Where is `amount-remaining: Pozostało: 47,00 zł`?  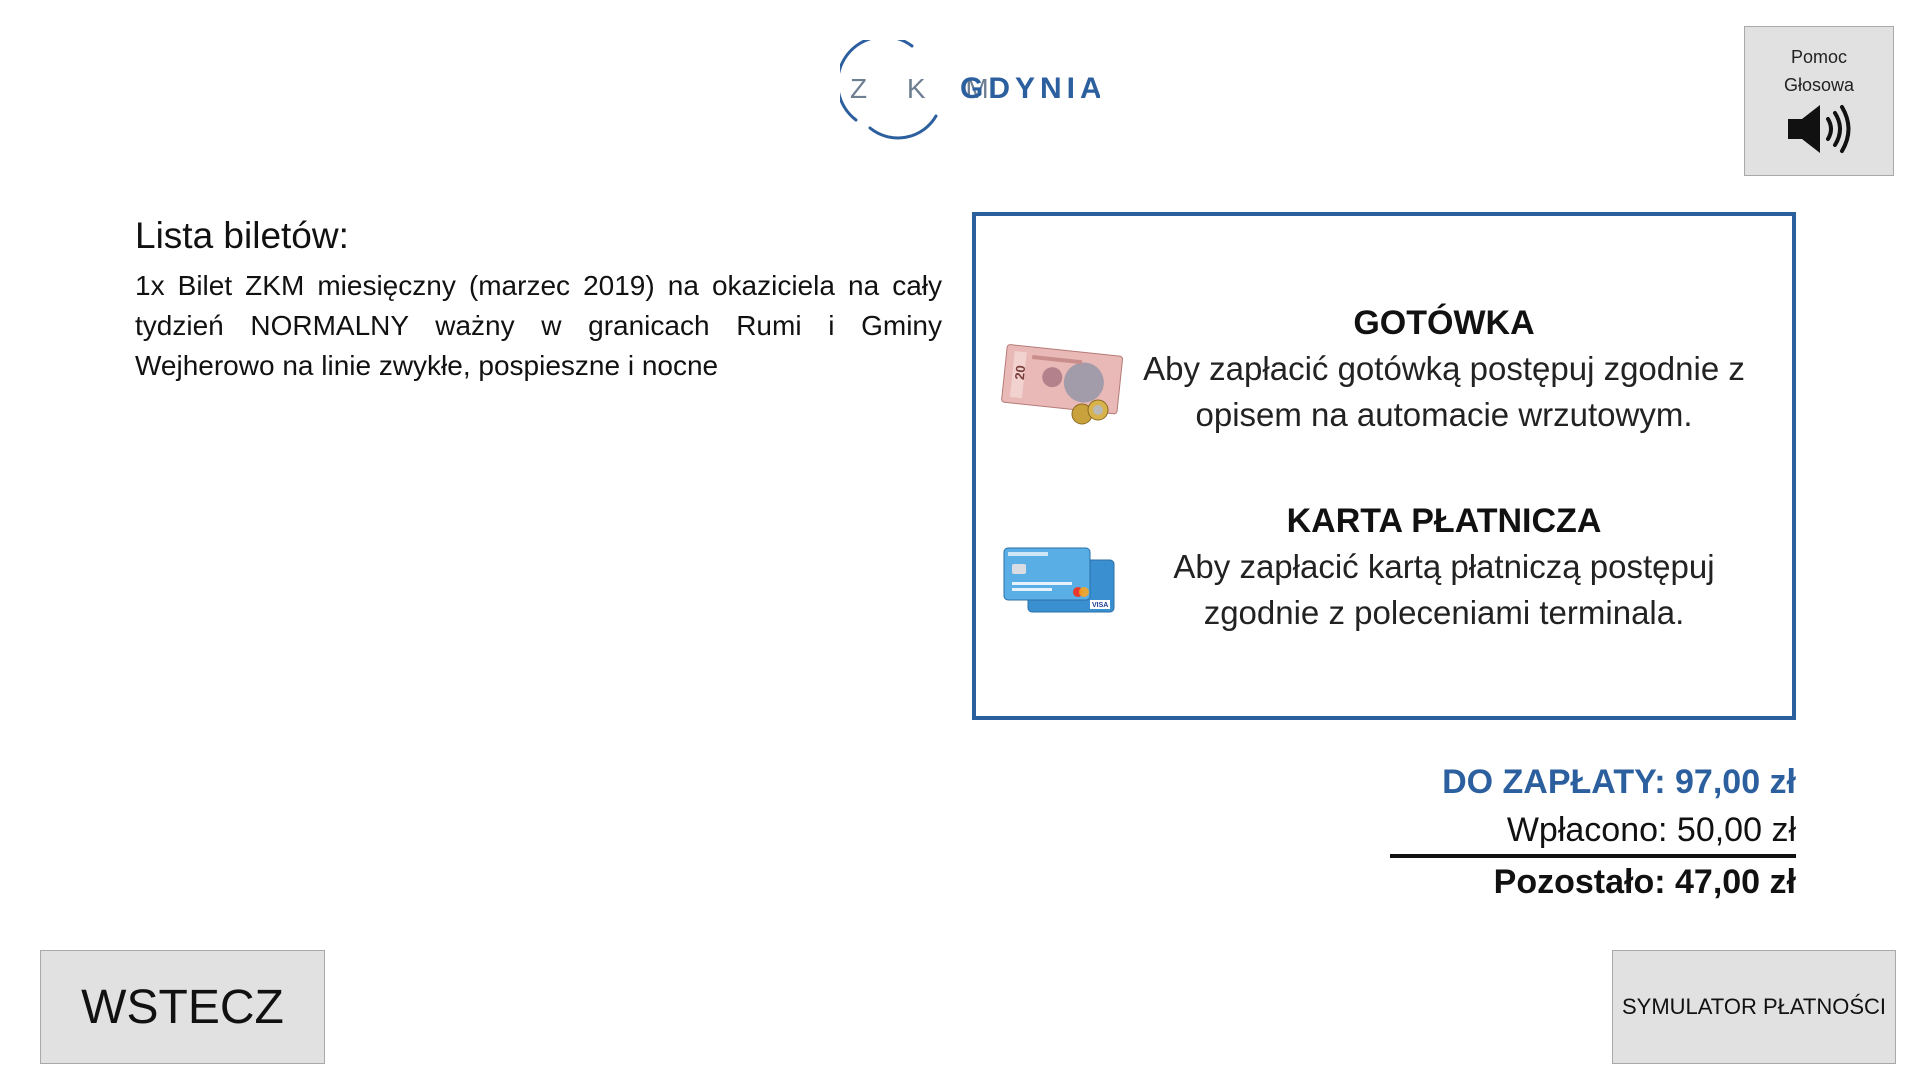
amount-remaining: Pozostało: 47,00 zł is located at coordinates (1644, 882).